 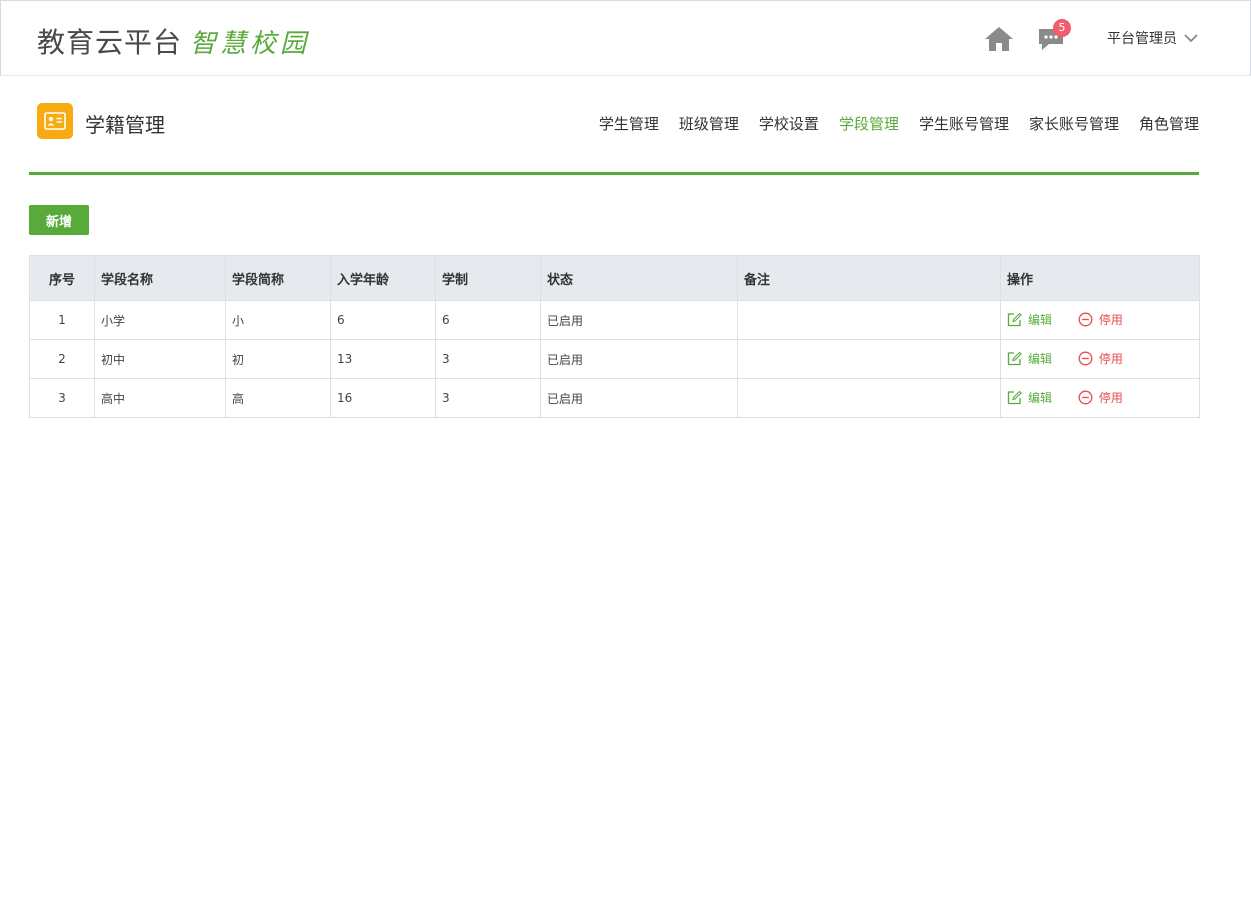 I want to click on cell-name: 小学, so click(x=160, y=320).